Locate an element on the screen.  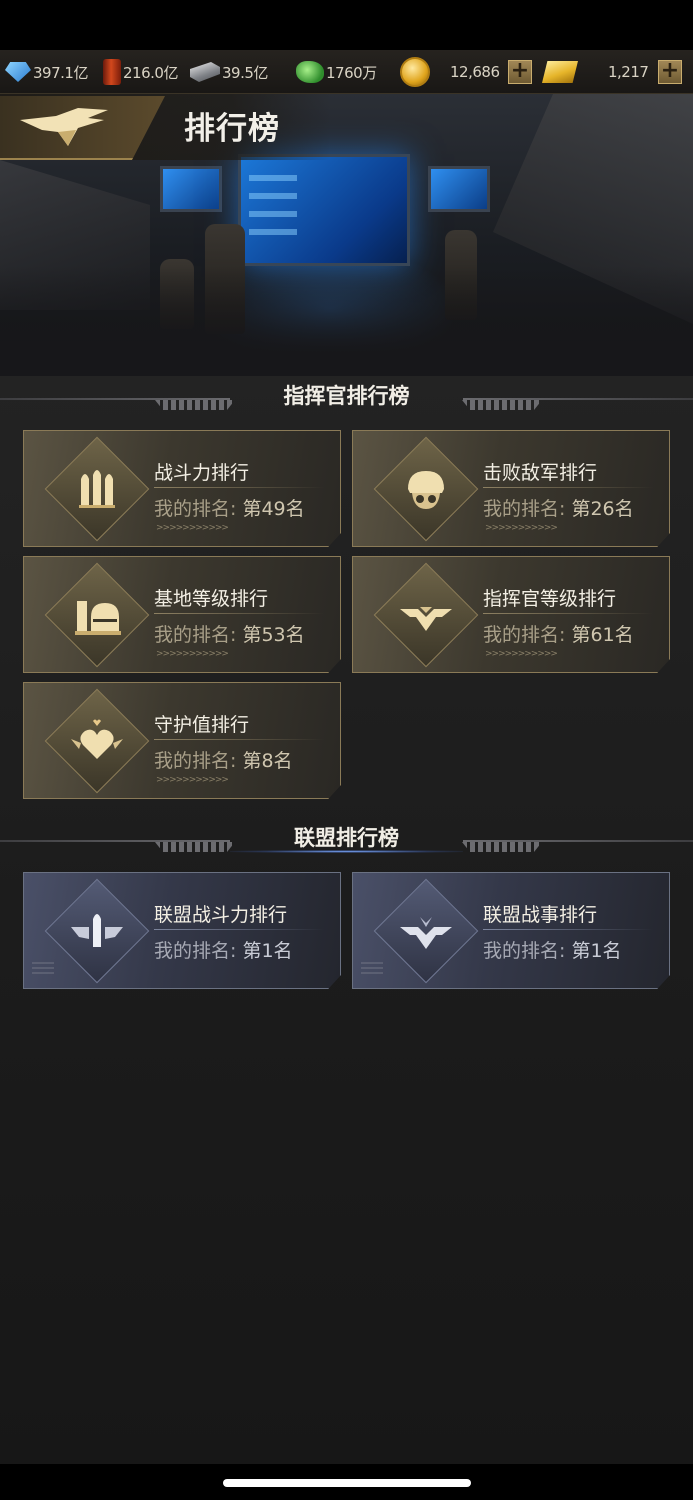
resource-diamond: 397.1亿 is located at coordinates (46, 72).